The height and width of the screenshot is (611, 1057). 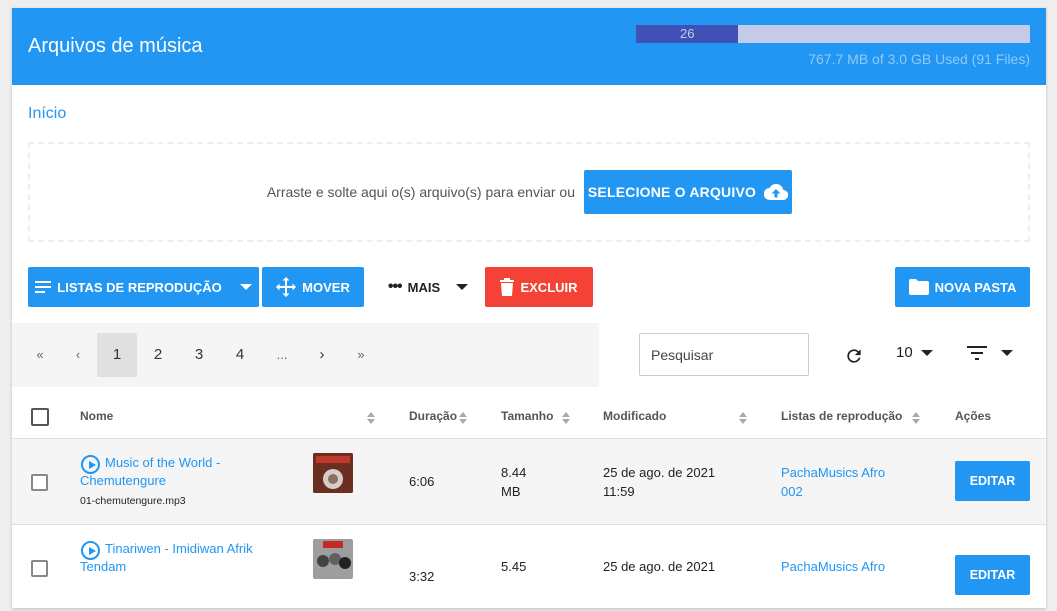 What do you see at coordinates (977, 353) in the screenshot?
I see `filter-icon` at bounding box center [977, 353].